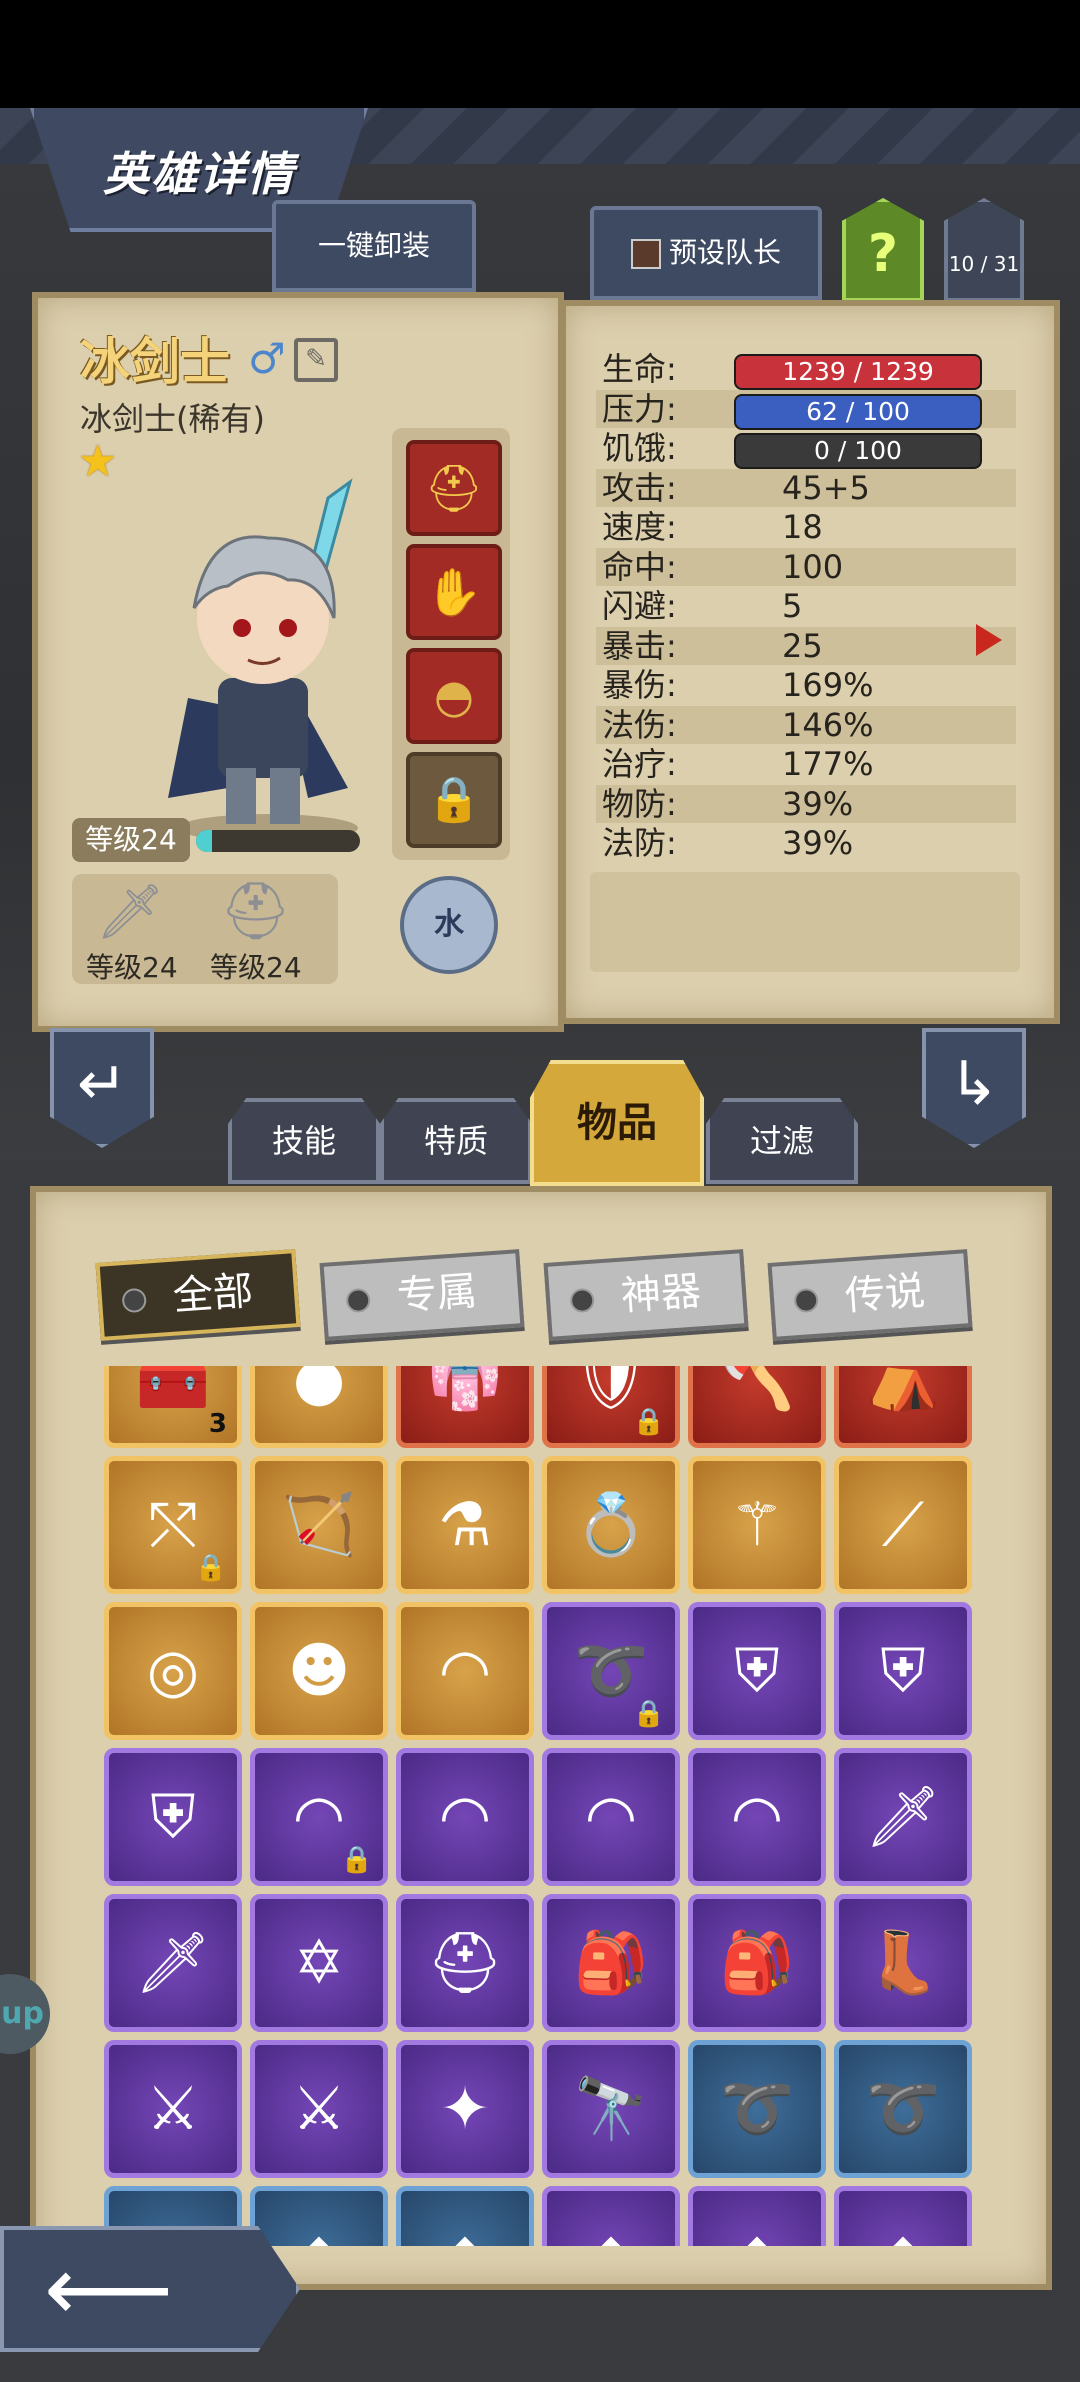 Image resolution: width=1080 pixels, height=2382 pixels. What do you see at coordinates (870, 1295) in the screenshot?
I see `filter-legendary-button: 传说` at bounding box center [870, 1295].